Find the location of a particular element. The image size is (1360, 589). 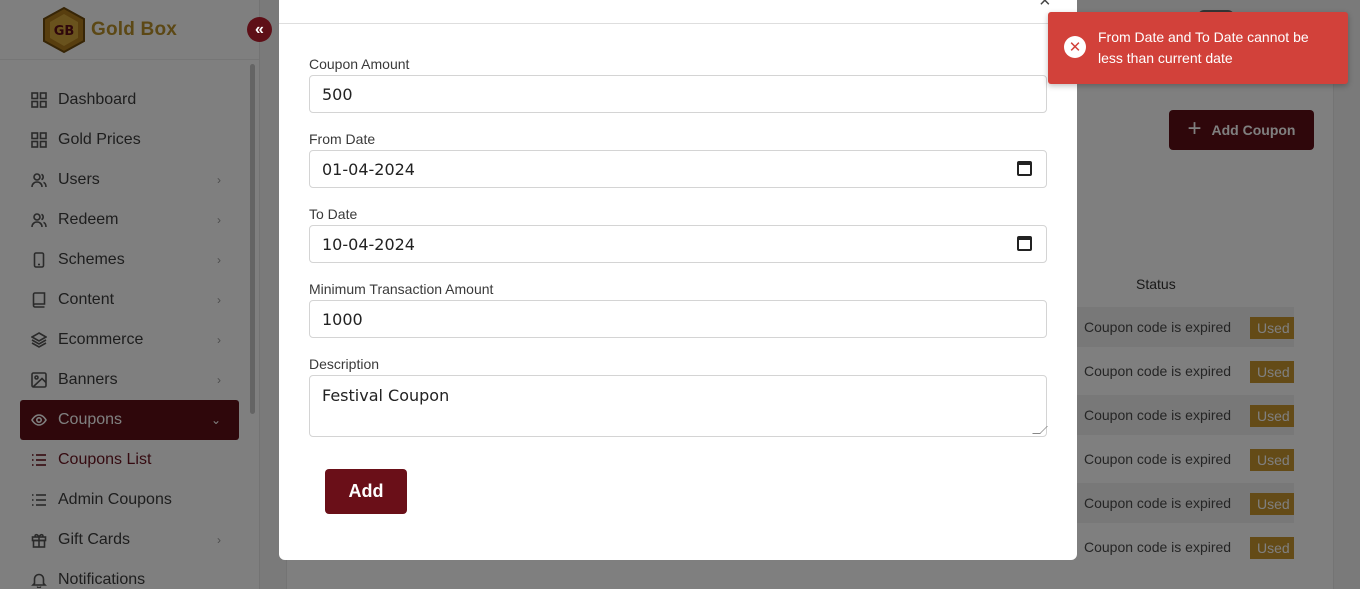

to-date-field: 10-04-2024 is located at coordinates (678, 244).